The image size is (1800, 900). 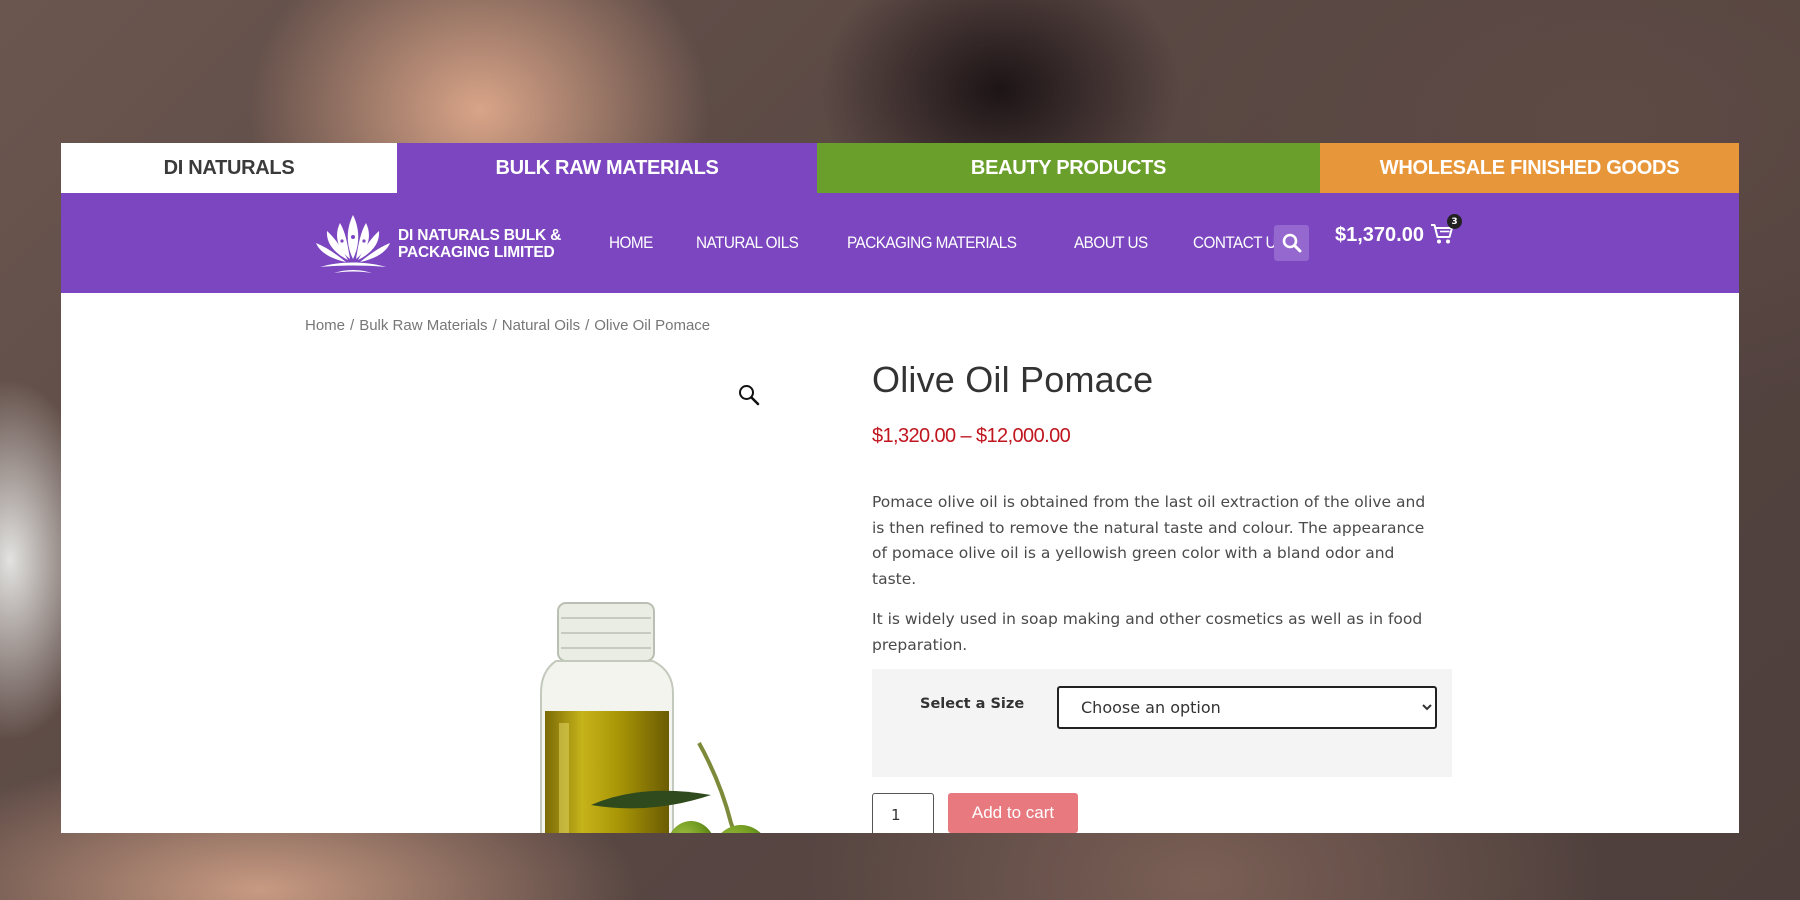 What do you see at coordinates (1247, 707) in the screenshot?
I see `size-select: Choose an option` at bounding box center [1247, 707].